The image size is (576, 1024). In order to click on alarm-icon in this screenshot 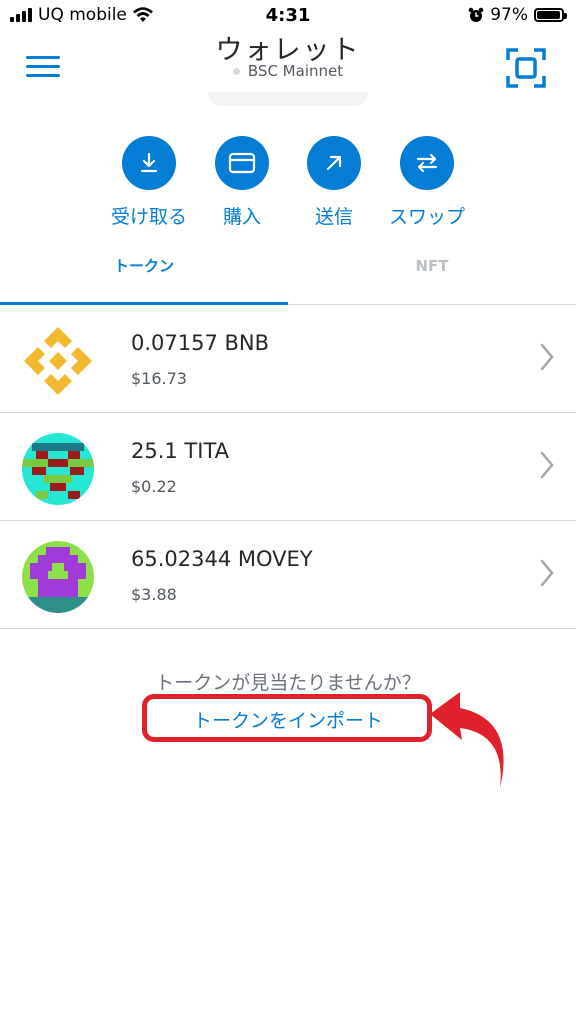, I will do `click(476, 14)`.